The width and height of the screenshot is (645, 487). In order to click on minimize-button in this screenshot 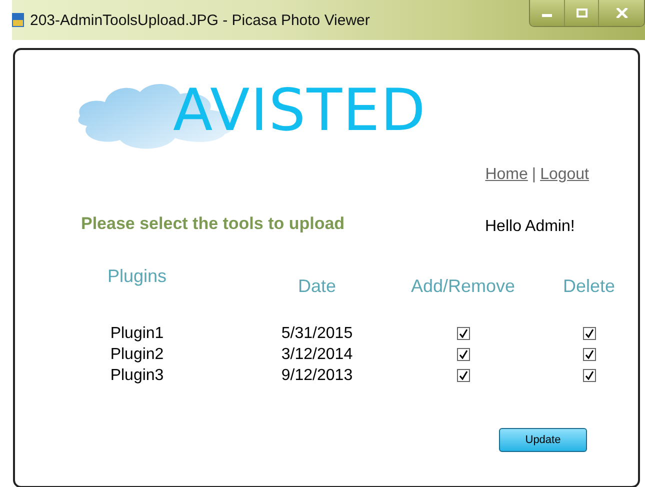, I will do `click(547, 13)`.